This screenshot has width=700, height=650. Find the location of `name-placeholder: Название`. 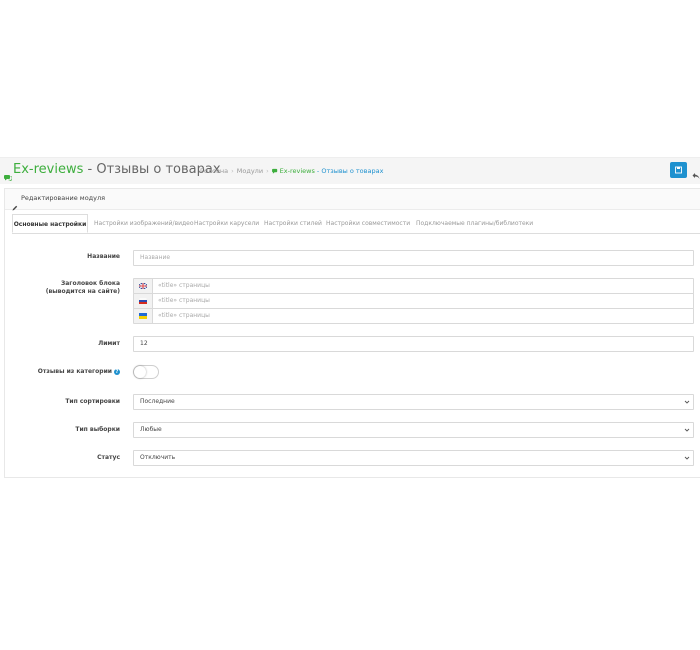

name-placeholder: Название is located at coordinates (155, 257).